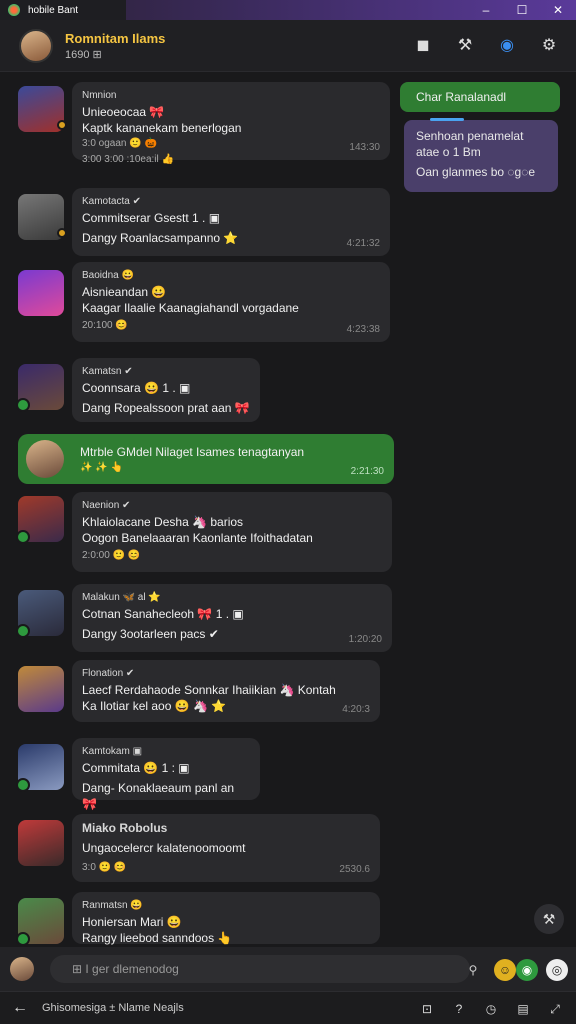 The image size is (576, 1024). Describe the element at coordinates (112, 905) in the screenshot. I see `sender-name: Ranmatsn 😀` at that location.